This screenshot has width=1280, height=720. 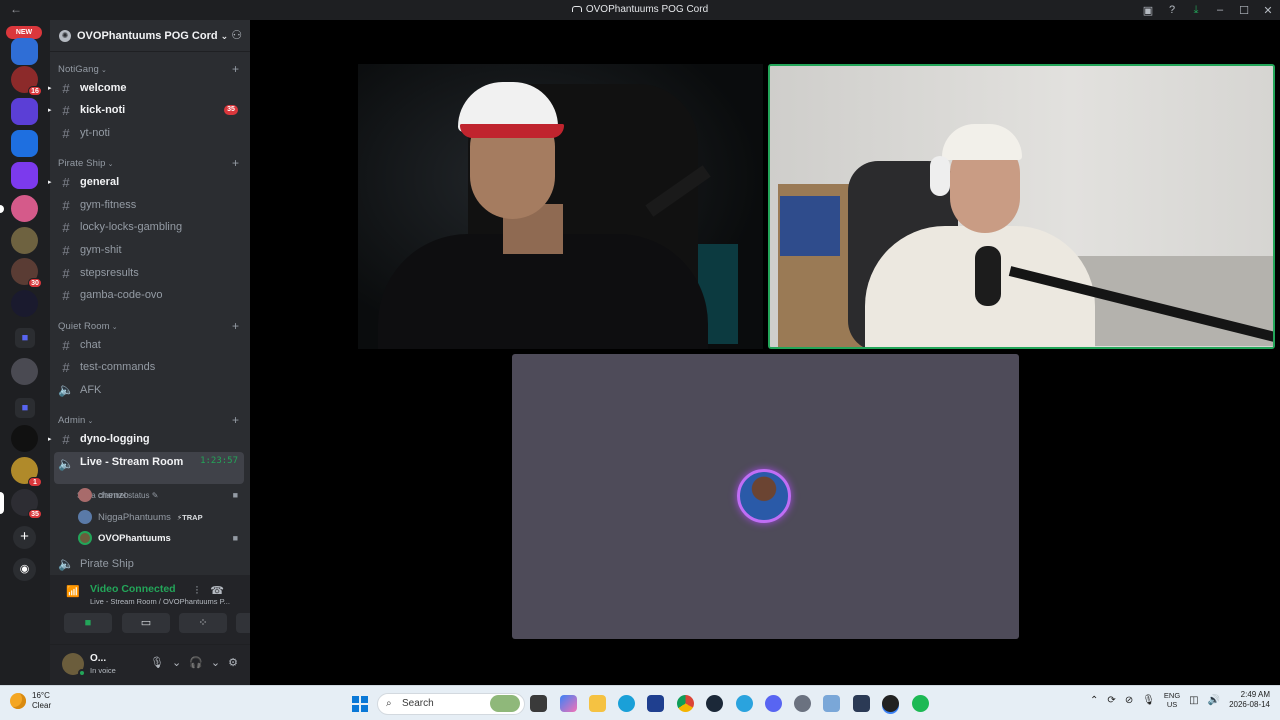 I want to click on chrome-icon, so click(x=685, y=703).